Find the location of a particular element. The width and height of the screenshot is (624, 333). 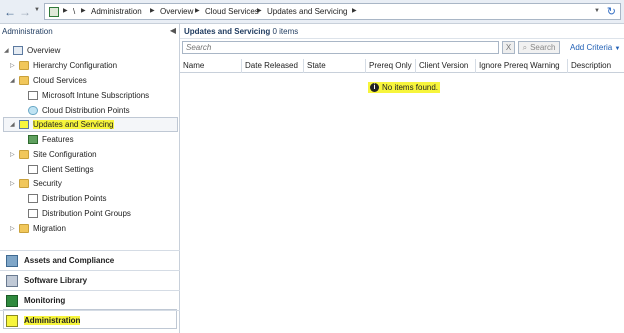

search-input is located at coordinates (340, 47).